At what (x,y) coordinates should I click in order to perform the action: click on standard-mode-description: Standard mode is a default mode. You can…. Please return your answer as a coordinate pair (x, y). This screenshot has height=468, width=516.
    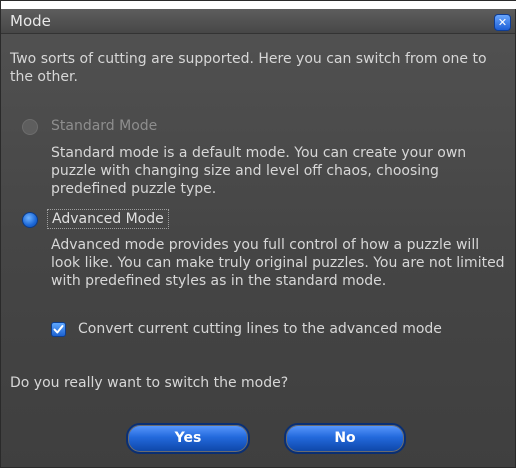
    Looking at the image, I should click on (259, 171).